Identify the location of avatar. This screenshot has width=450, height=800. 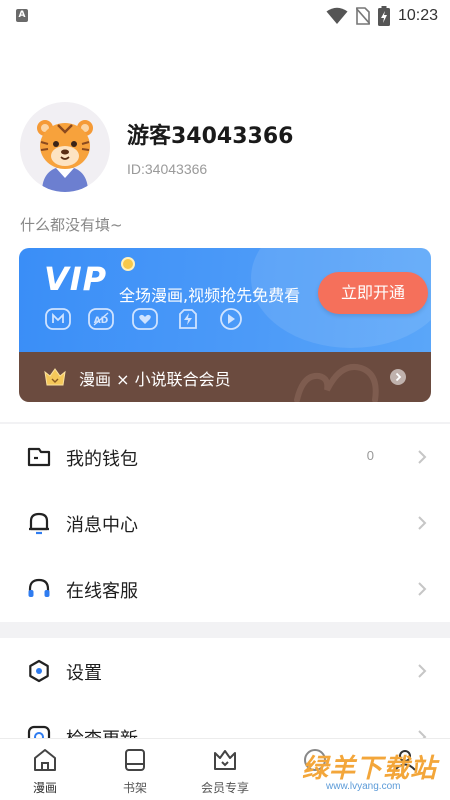
(65, 147).